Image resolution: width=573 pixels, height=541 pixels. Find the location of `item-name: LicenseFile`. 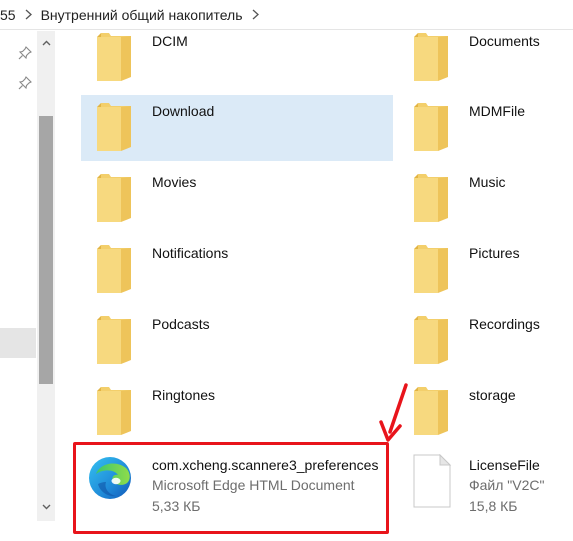

item-name: LicenseFile is located at coordinates (504, 465).